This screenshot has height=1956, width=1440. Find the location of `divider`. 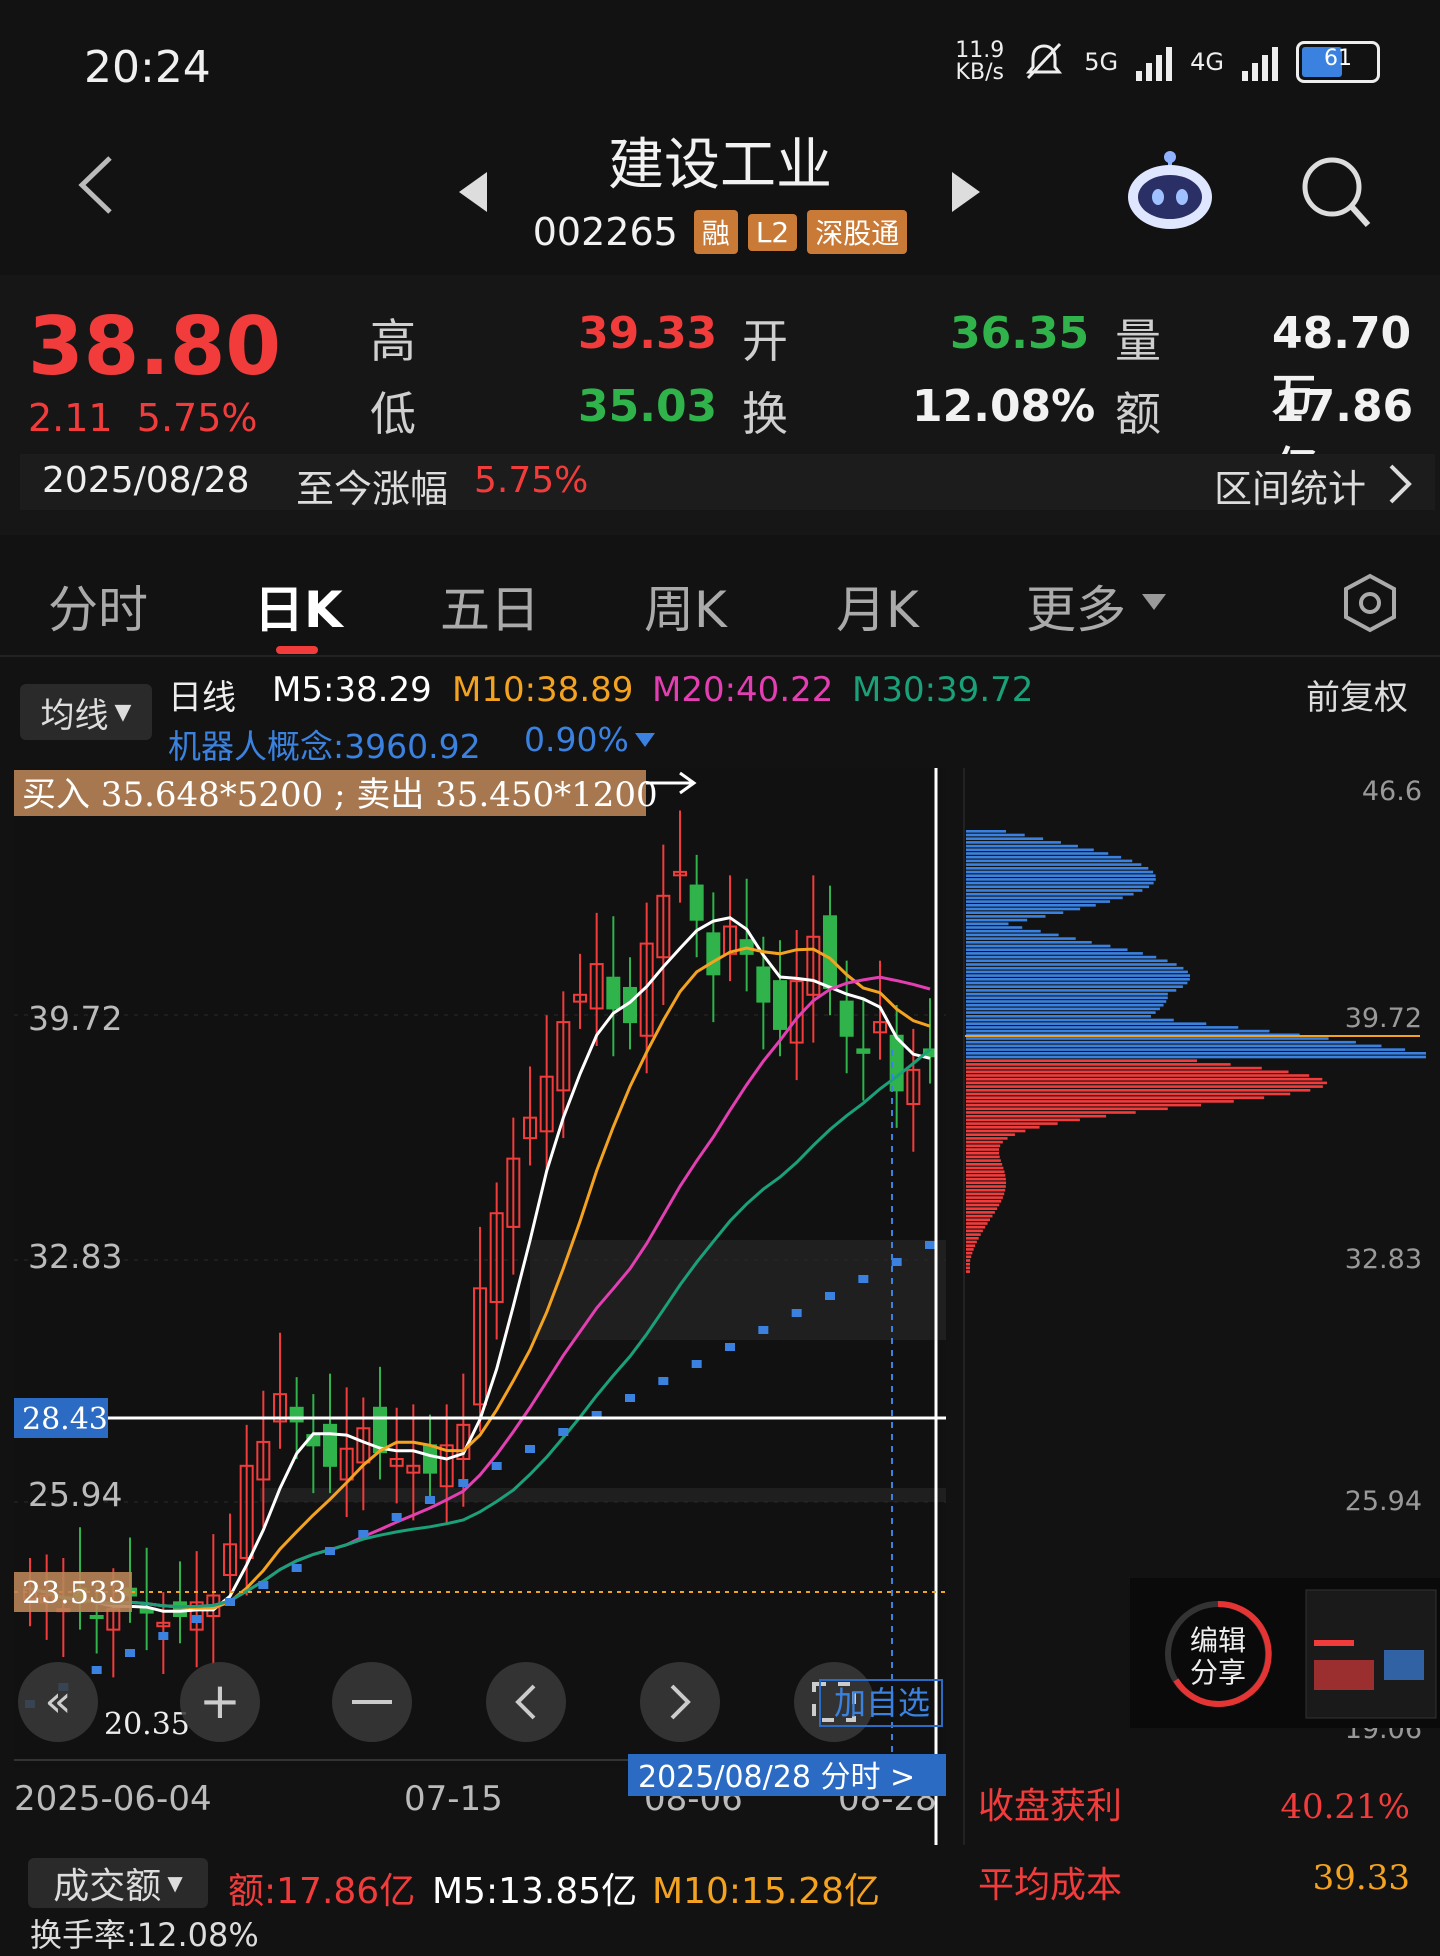

divider is located at coordinates (720, 656).